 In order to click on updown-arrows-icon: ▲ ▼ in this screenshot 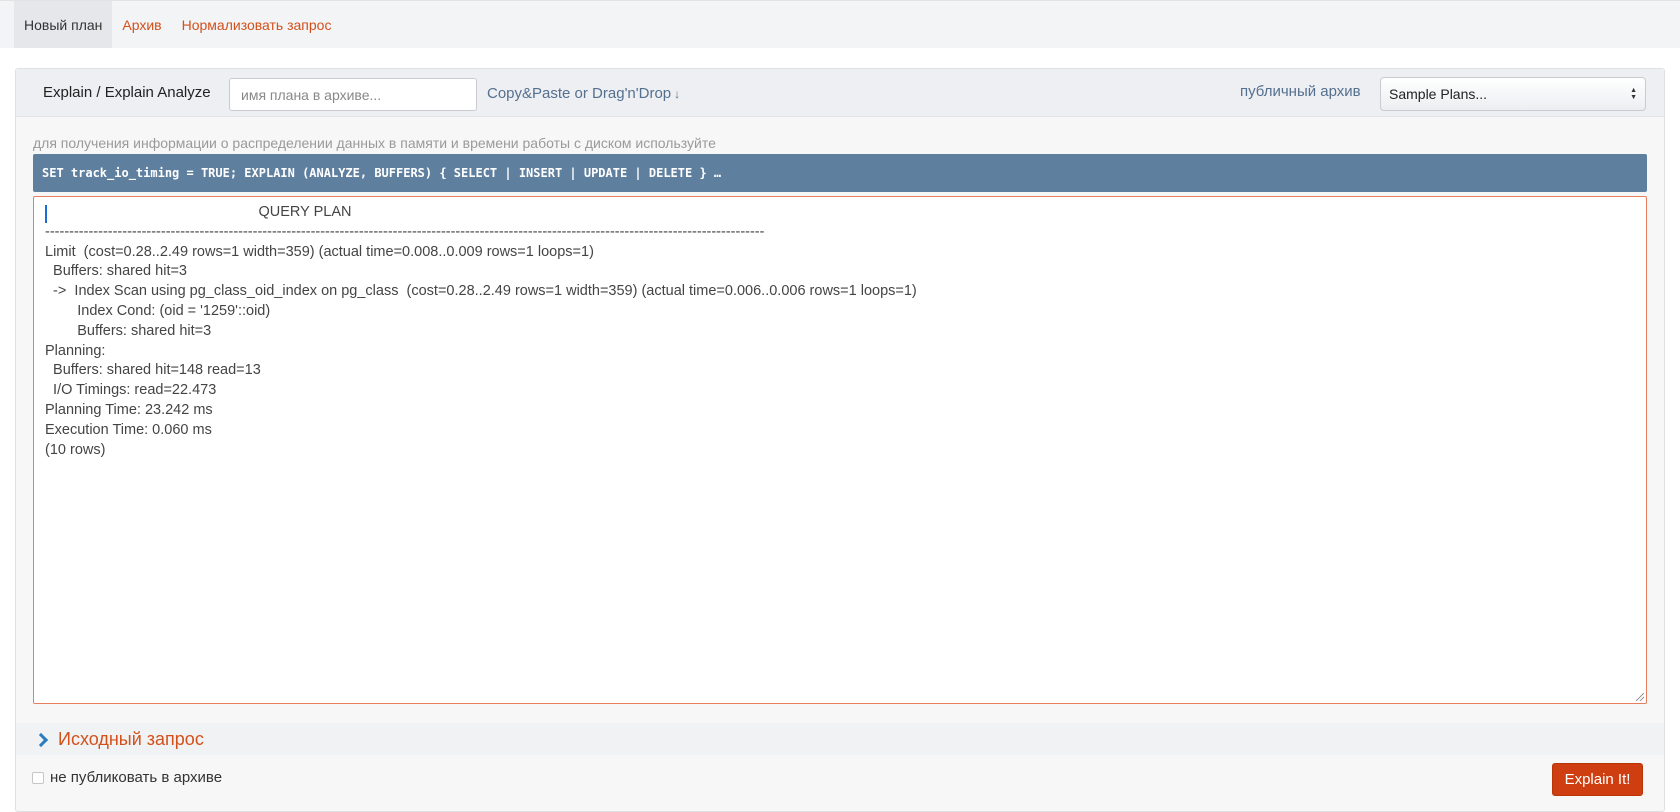, I will do `click(1633, 94)`.